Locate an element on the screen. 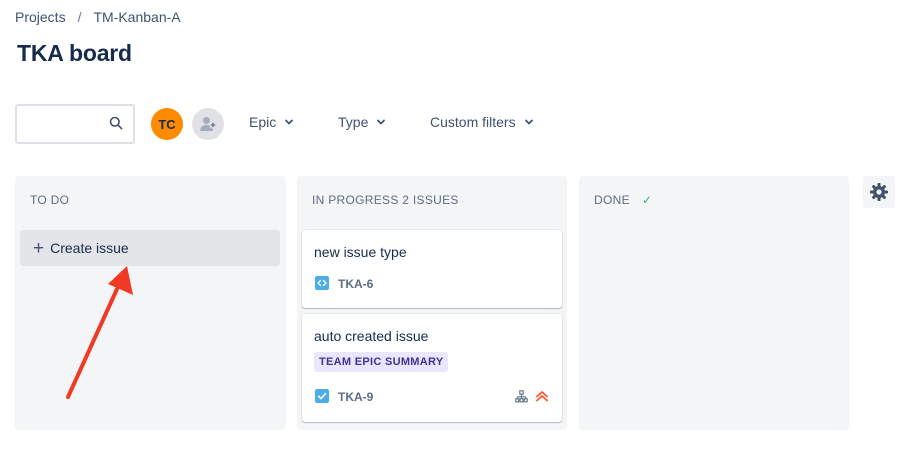  breadcrumb: Projects / TM-Kanban-A is located at coordinates (98, 17).